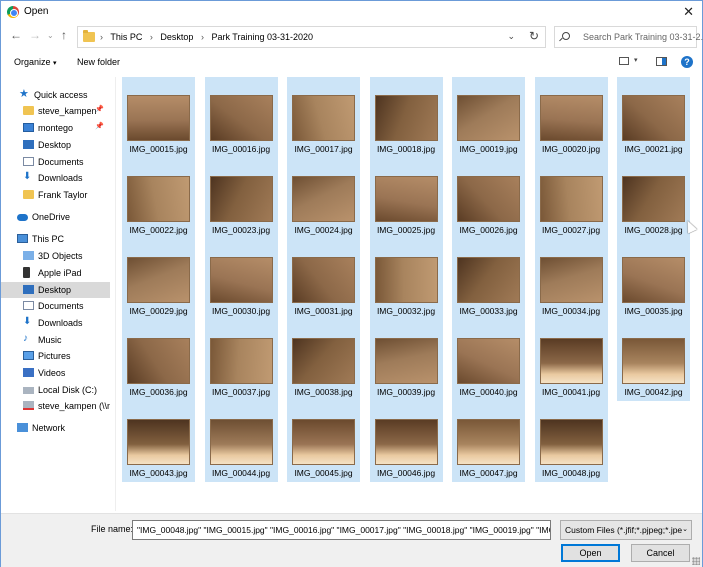  What do you see at coordinates (61, 306) in the screenshot?
I see `sidebar-item-label: Documents` at bounding box center [61, 306].